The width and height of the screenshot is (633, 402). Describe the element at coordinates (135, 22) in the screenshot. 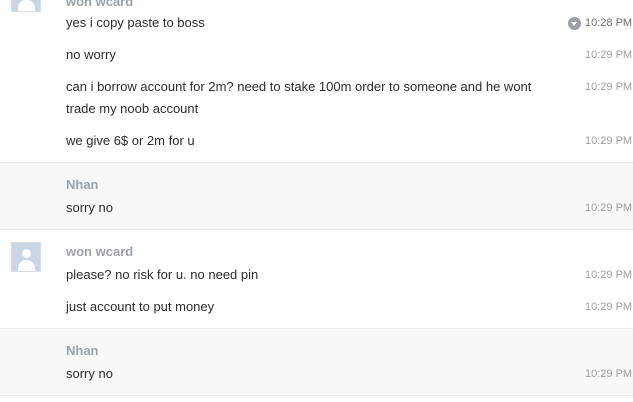

I see `message-text: yes i copy paste to boss` at that location.